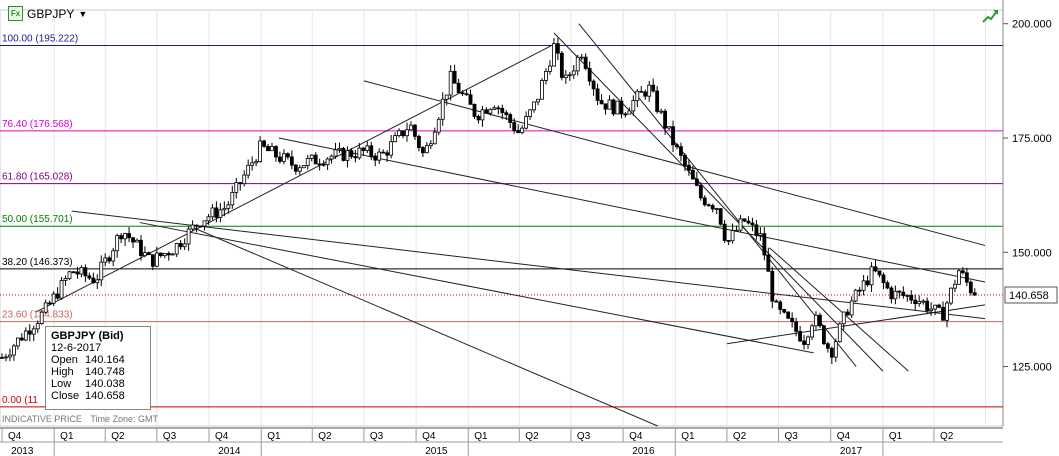 Image resolution: width=1059 pixels, height=456 pixels. Describe the element at coordinates (22, 451) in the screenshot. I see `year-label: 2013` at that location.